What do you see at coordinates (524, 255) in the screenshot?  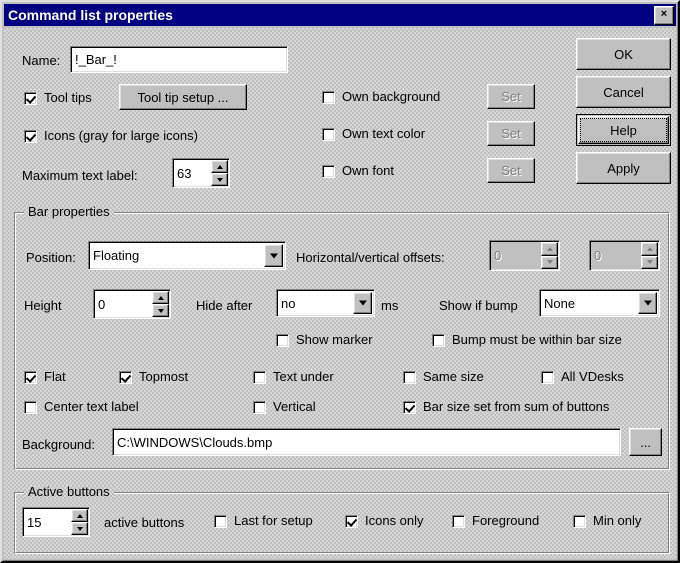 I see `horizontal-offset-stepper: 0` at bounding box center [524, 255].